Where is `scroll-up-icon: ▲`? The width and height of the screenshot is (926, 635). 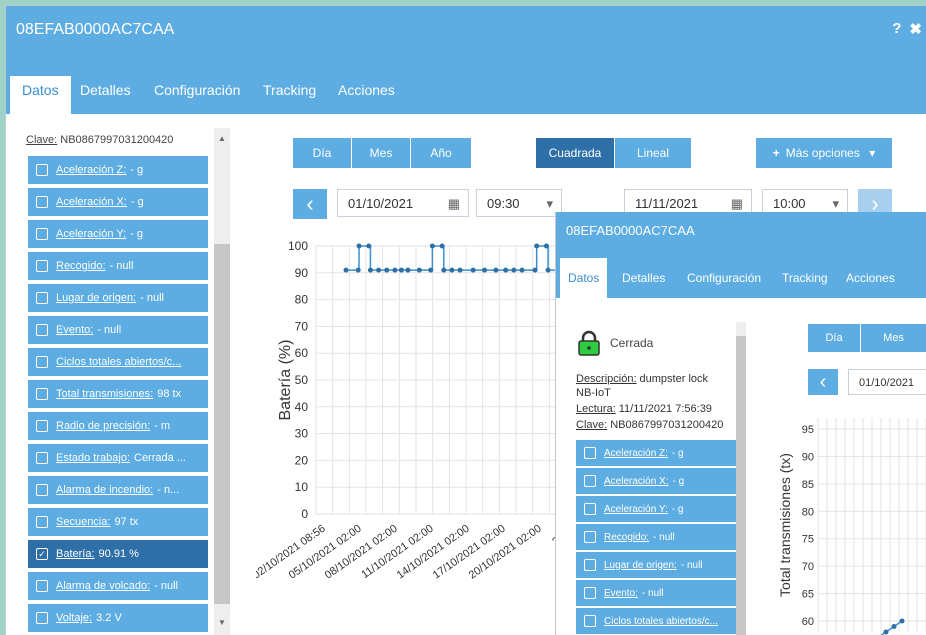
scroll-up-icon: ▲ is located at coordinates (222, 138).